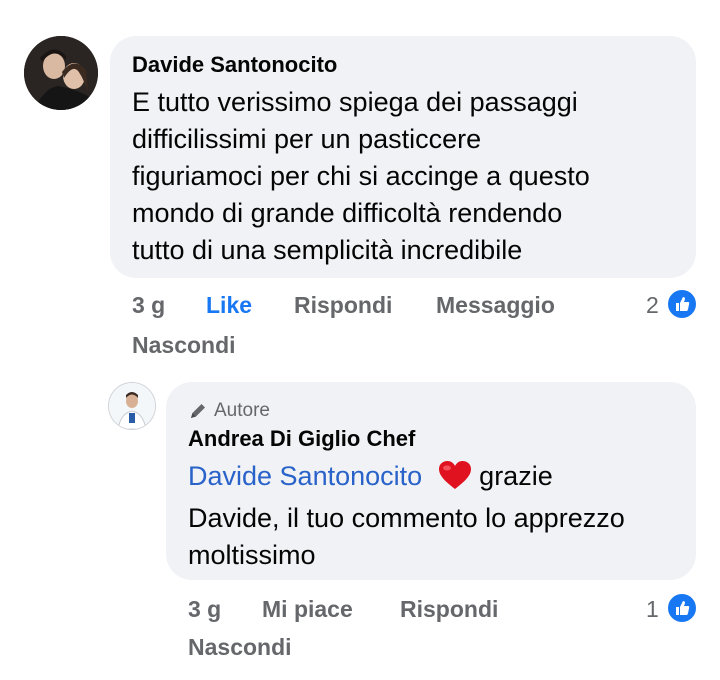 Image resolution: width=720 pixels, height=680 pixels. What do you see at coordinates (307, 609) in the screenshot?
I see `like-button: Mi piace` at bounding box center [307, 609].